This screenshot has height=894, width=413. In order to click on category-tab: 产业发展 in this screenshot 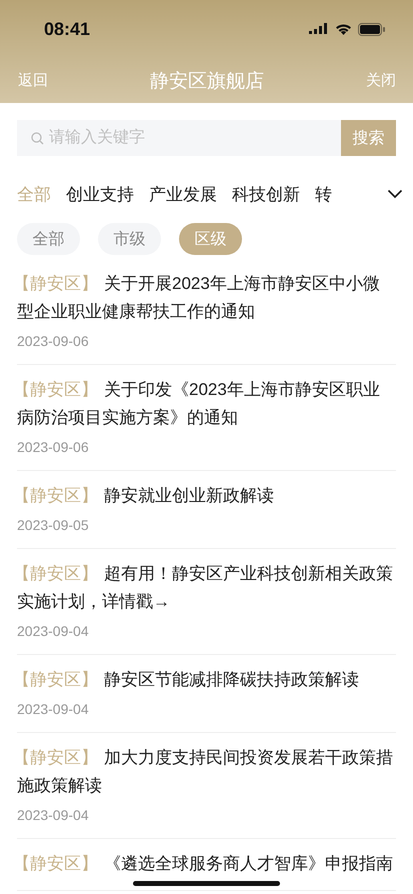, I will do `click(183, 194)`.